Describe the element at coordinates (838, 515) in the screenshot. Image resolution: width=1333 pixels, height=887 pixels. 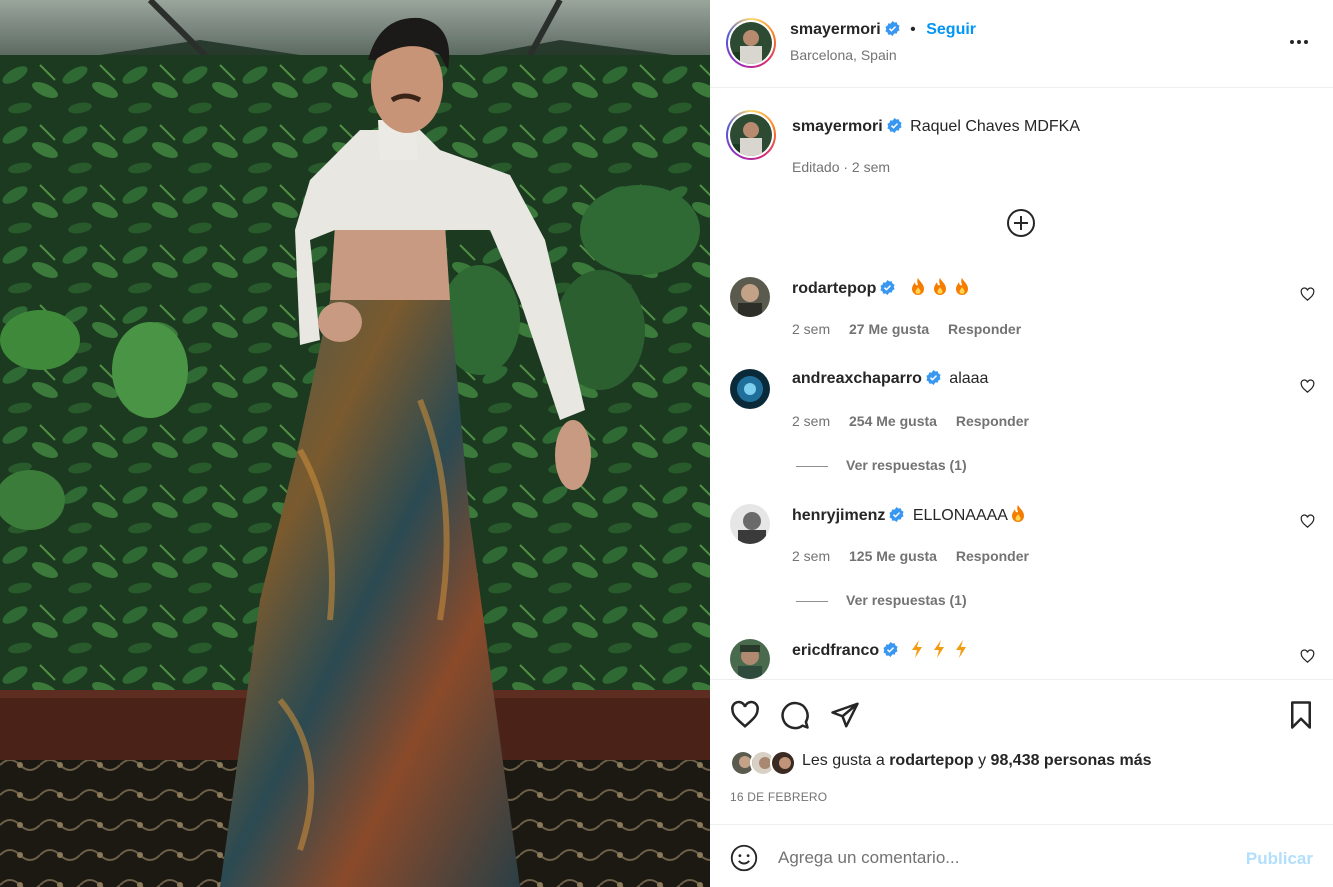
I see `commenter-username: henryjimenz` at that location.